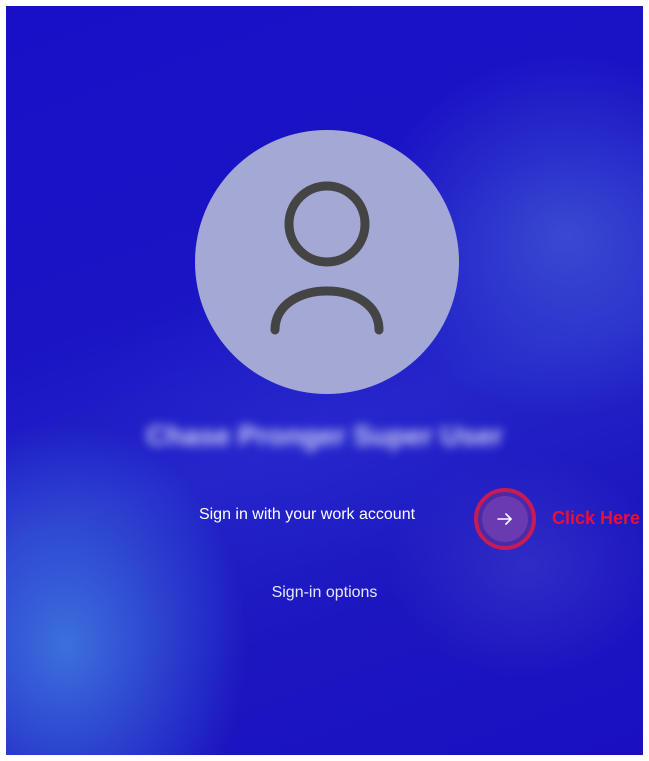 The height and width of the screenshot is (761, 649). I want to click on sign-in-submit-button, so click(505, 519).